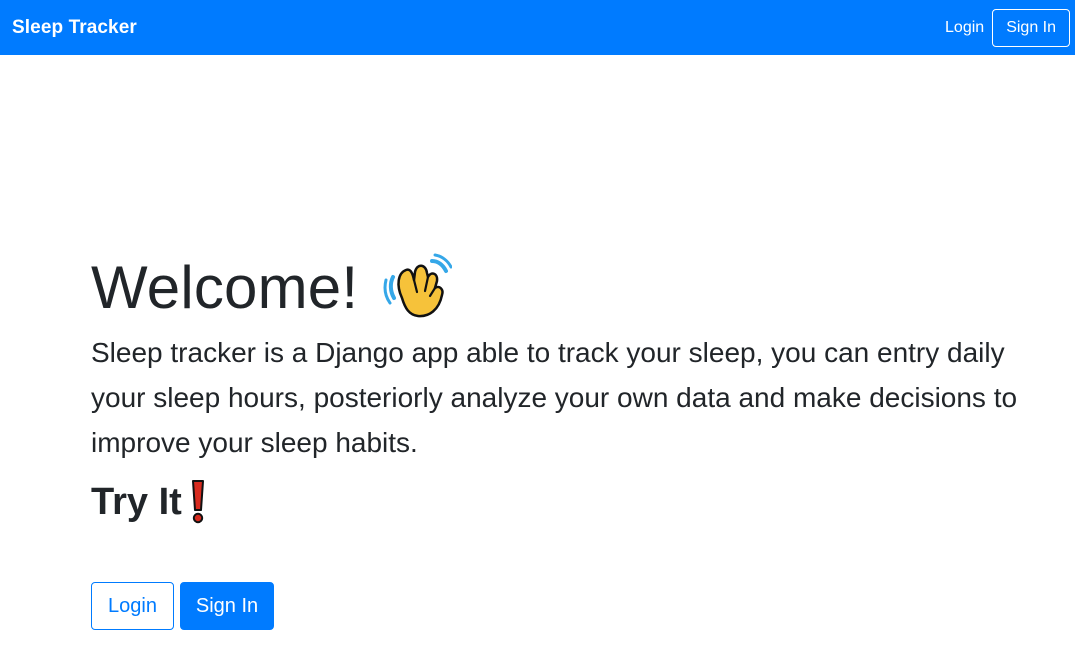 The width and height of the screenshot is (1075, 652). What do you see at coordinates (198, 502) in the screenshot?
I see `exclamation-mark-icon` at bounding box center [198, 502].